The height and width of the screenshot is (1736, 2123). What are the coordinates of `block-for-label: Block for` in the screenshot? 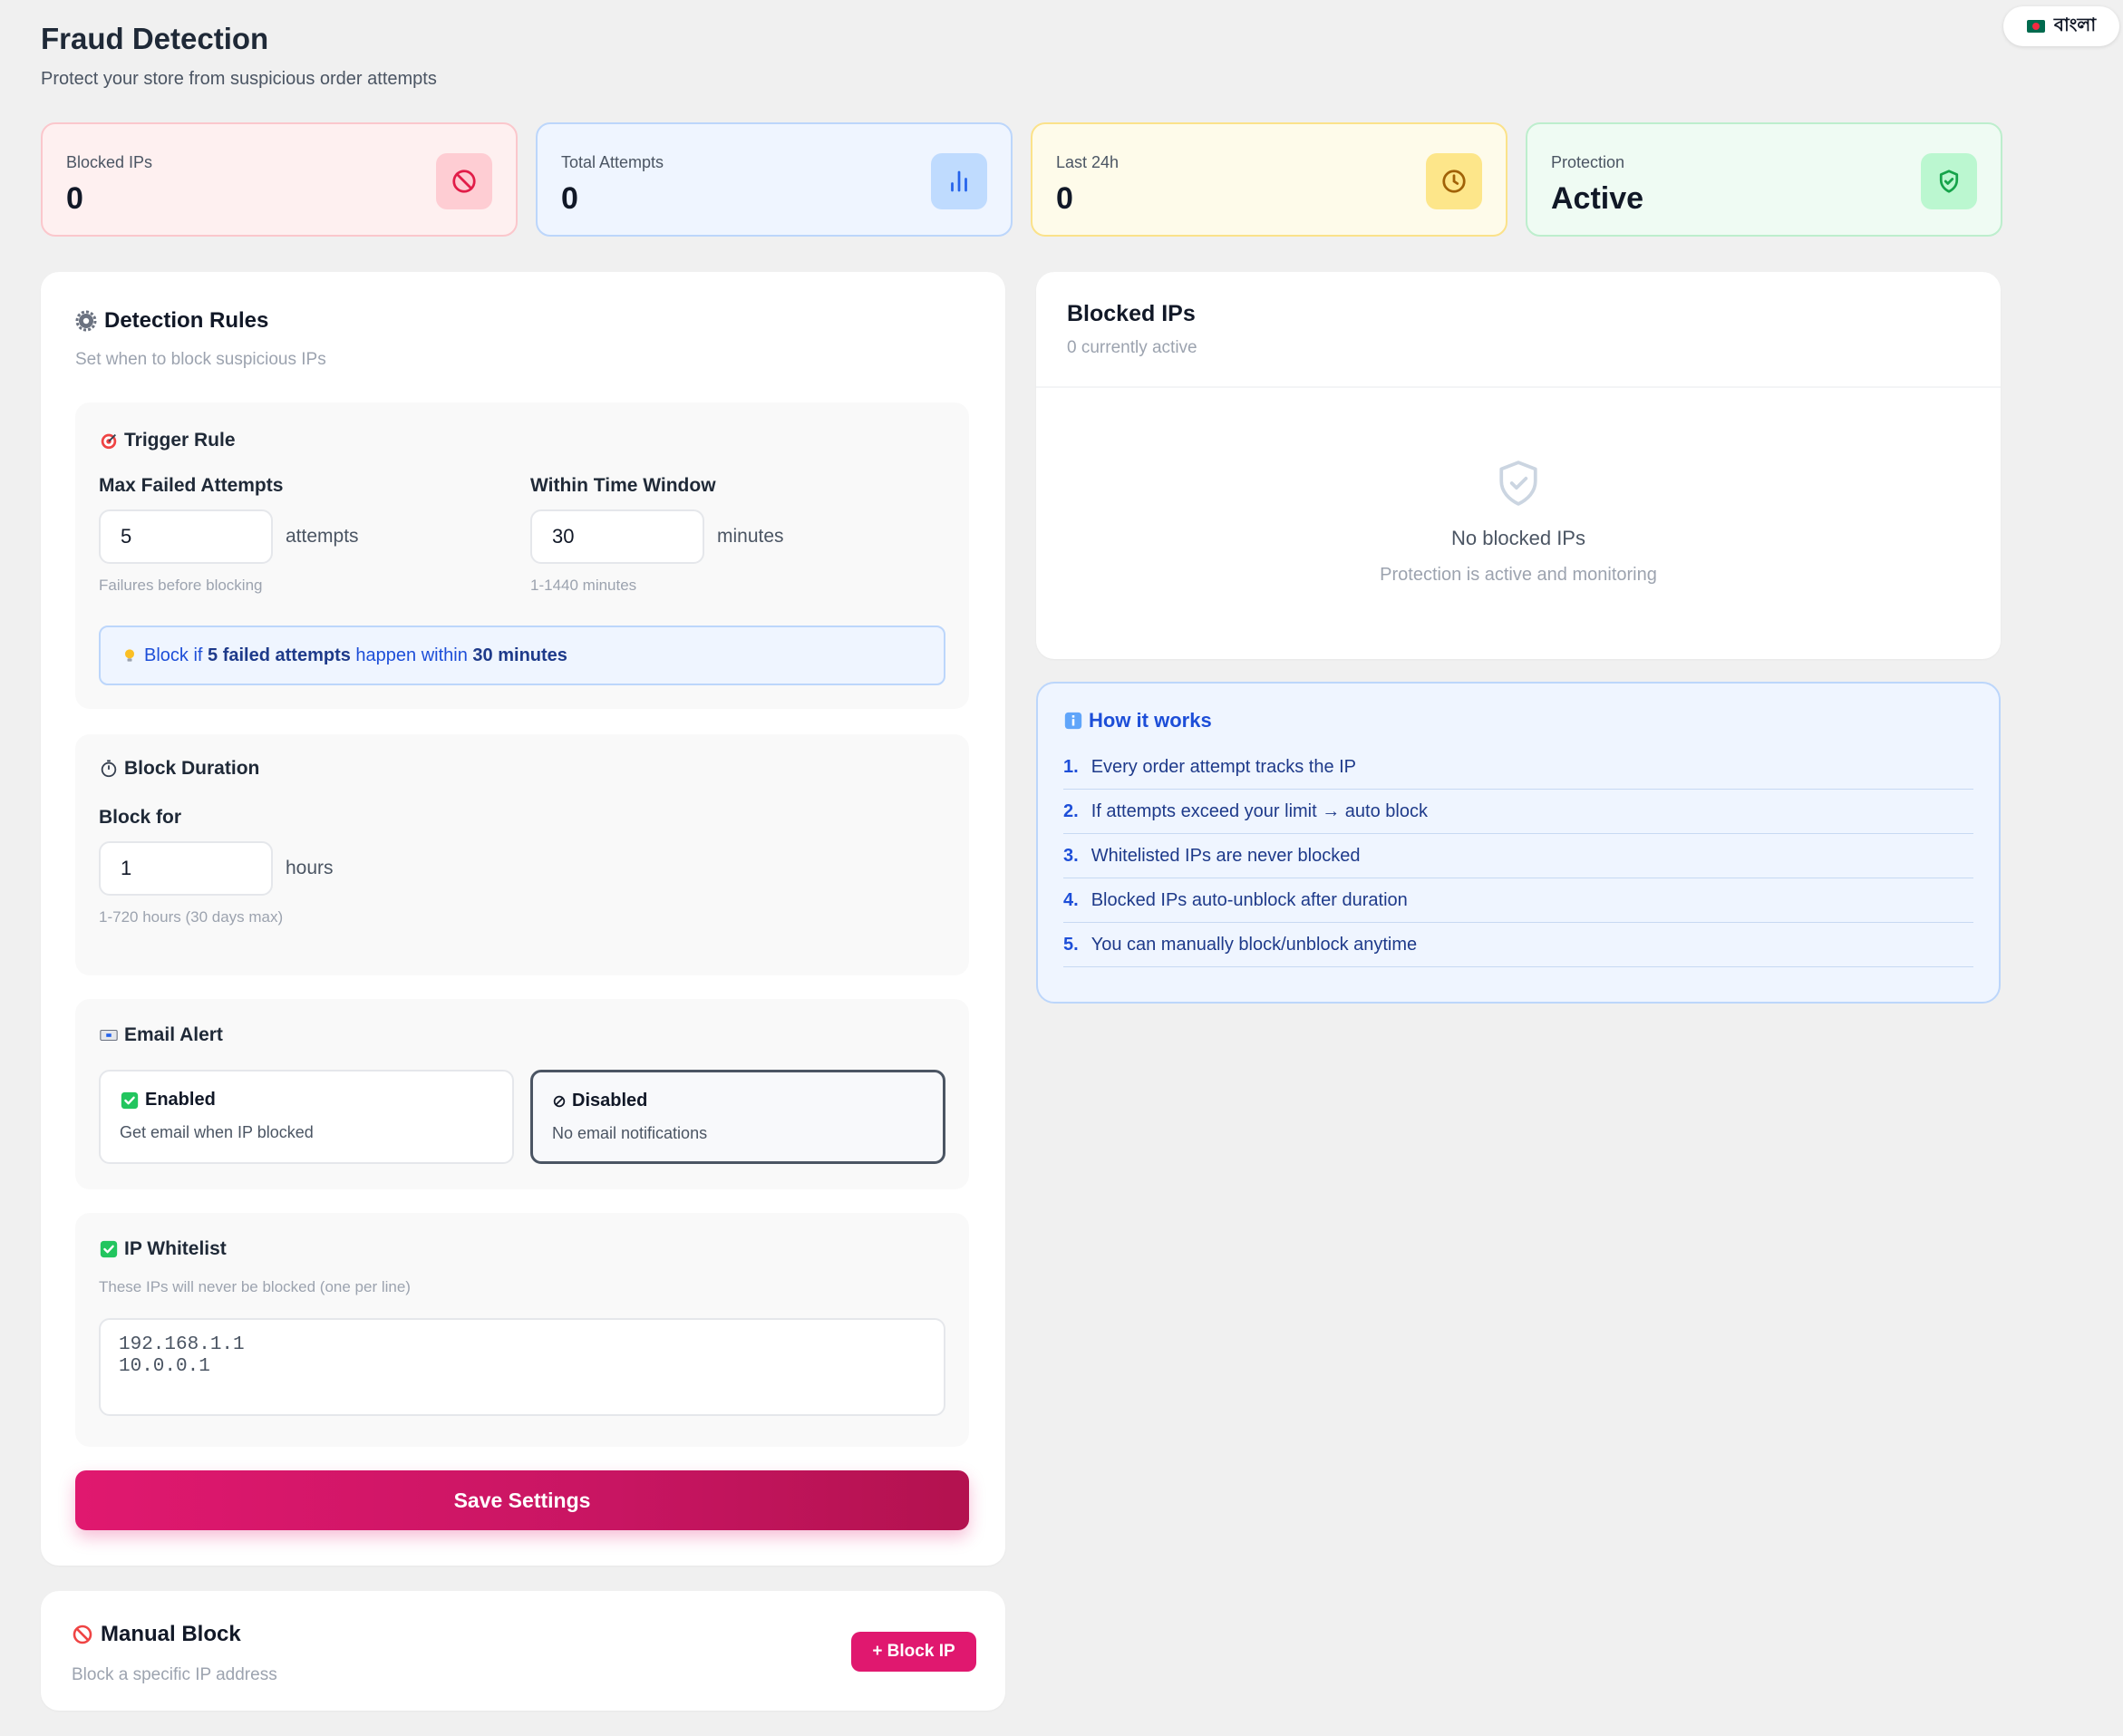 It's located at (140, 817).